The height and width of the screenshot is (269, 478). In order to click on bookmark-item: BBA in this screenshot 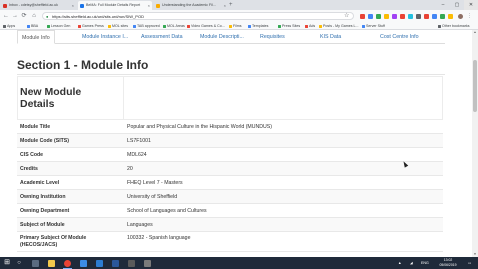, I will do `click(32, 26)`.